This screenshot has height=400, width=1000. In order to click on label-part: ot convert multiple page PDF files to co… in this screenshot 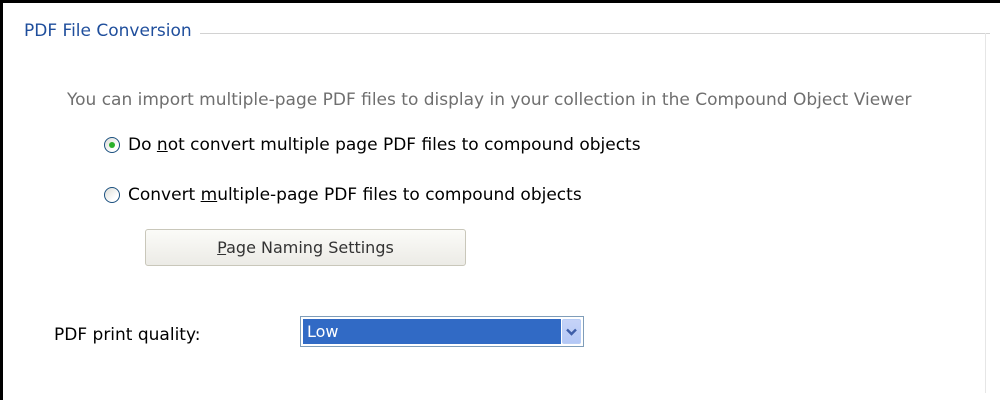, I will do `click(404, 145)`.